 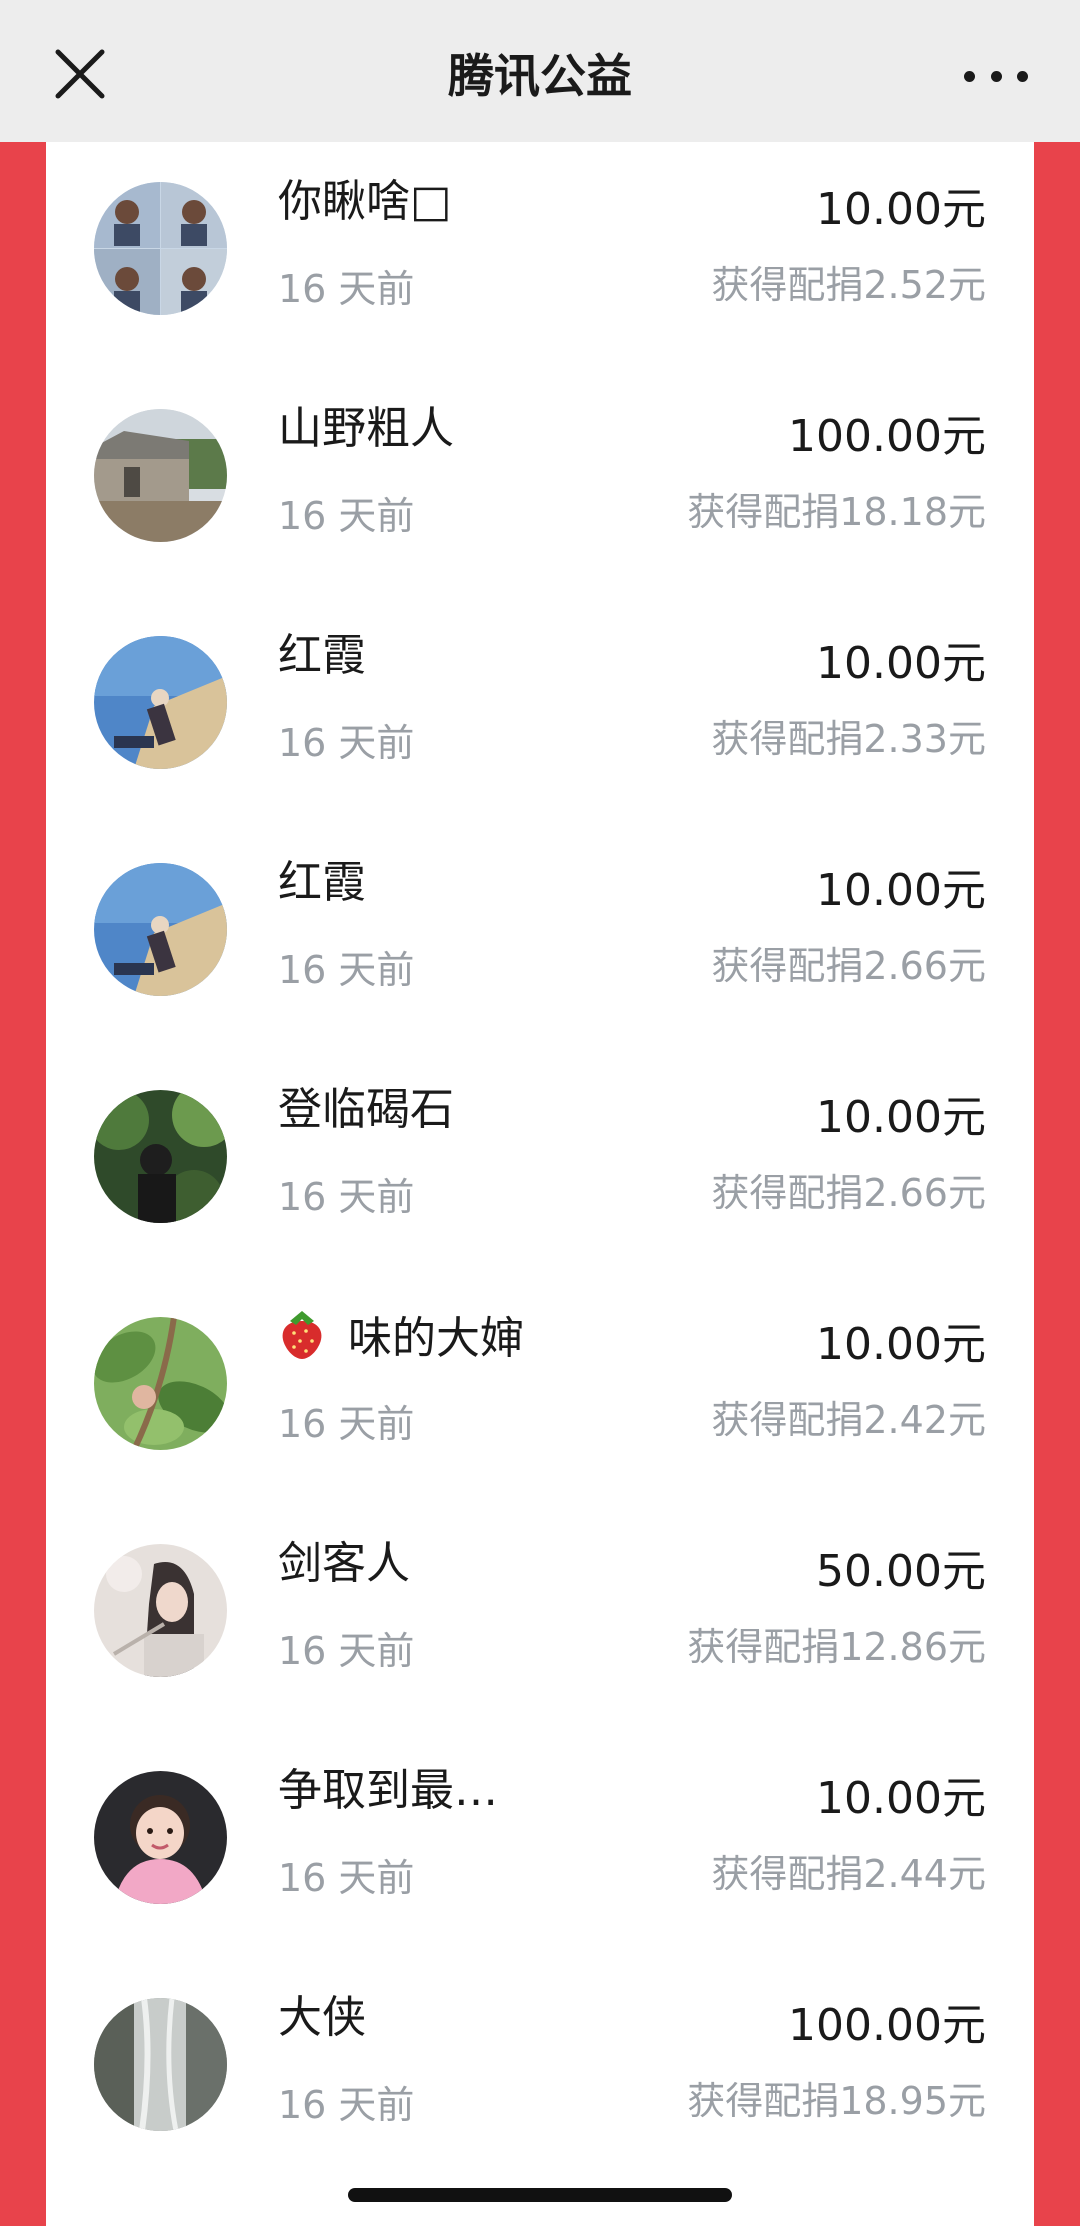 I want to click on avatar-house-icon, so click(x=160, y=475).